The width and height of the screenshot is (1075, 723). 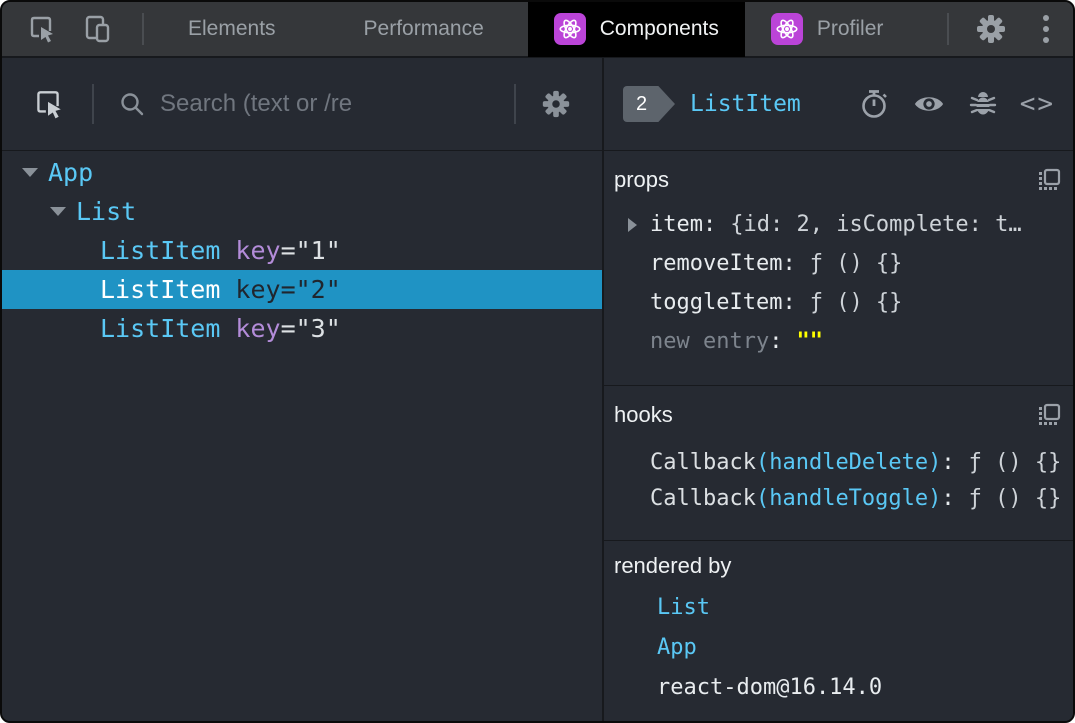 I want to click on search-input, so click(x=324, y=104).